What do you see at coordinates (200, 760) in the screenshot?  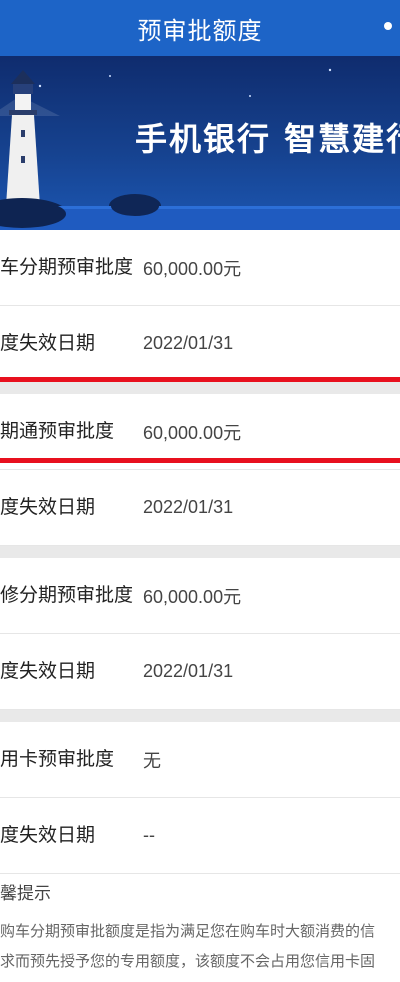 I see `list-item: 用卡预审批度 无` at bounding box center [200, 760].